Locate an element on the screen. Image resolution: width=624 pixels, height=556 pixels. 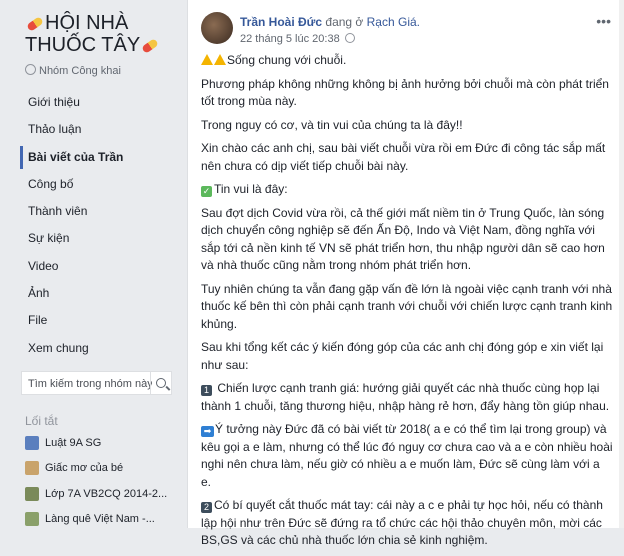
post-paragraph: ✓ Tin vui là đây: is located at coordinates (244, 189).